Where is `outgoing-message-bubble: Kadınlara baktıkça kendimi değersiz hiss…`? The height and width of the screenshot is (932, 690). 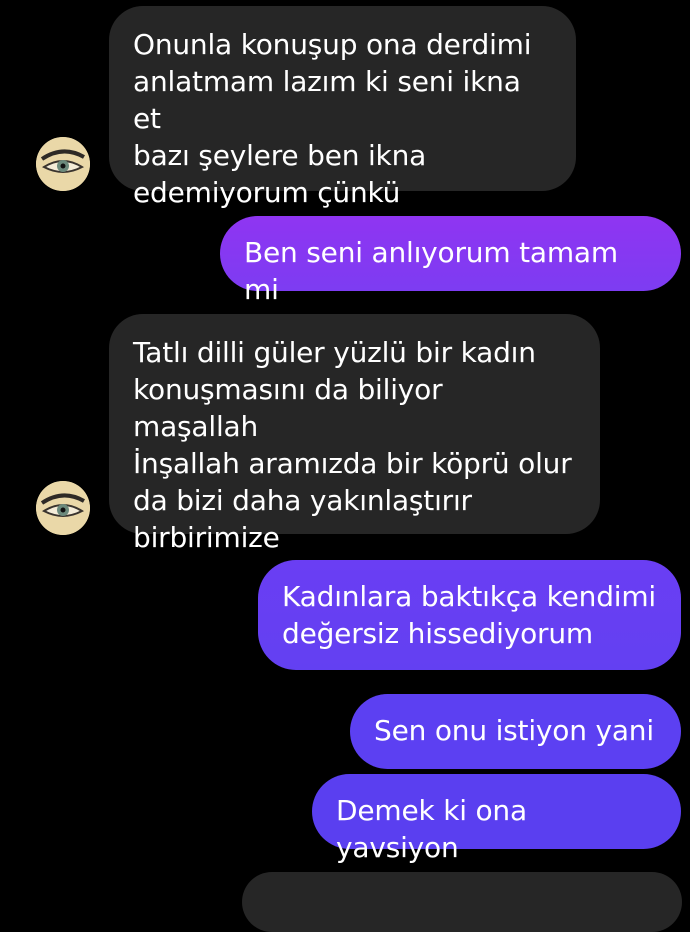 outgoing-message-bubble: Kadınlara baktıkça kendimi değersiz hiss… is located at coordinates (469, 615).